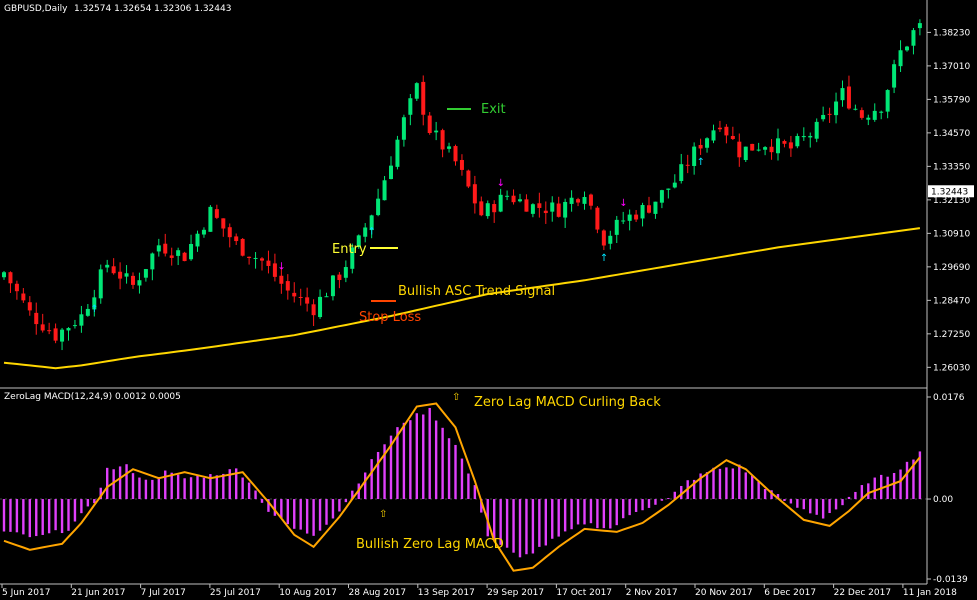 The width and height of the screenshot is (977, 600). I want to click on current-price-label: 1.32443, so click(949, 192).